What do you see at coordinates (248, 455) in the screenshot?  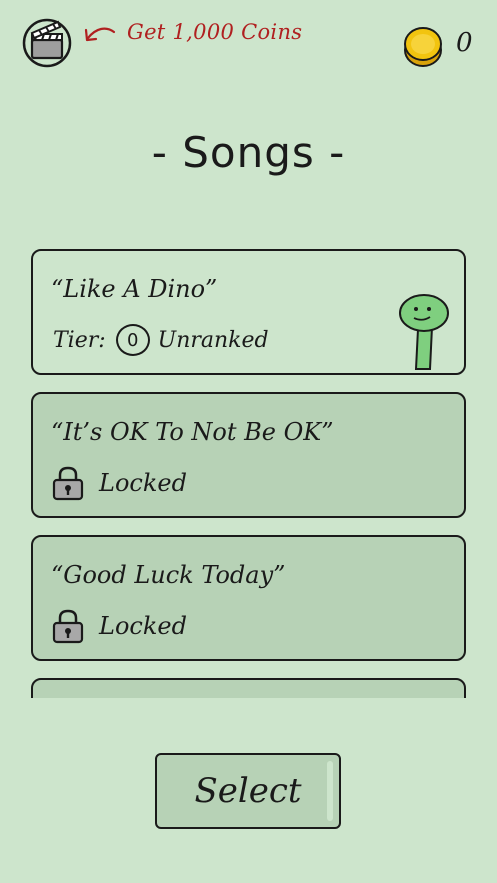 I see `song-card-its-ok-to-not-be-ok: “It’s OK To Not Be OK” Locked` at bounding box center [248, 455].